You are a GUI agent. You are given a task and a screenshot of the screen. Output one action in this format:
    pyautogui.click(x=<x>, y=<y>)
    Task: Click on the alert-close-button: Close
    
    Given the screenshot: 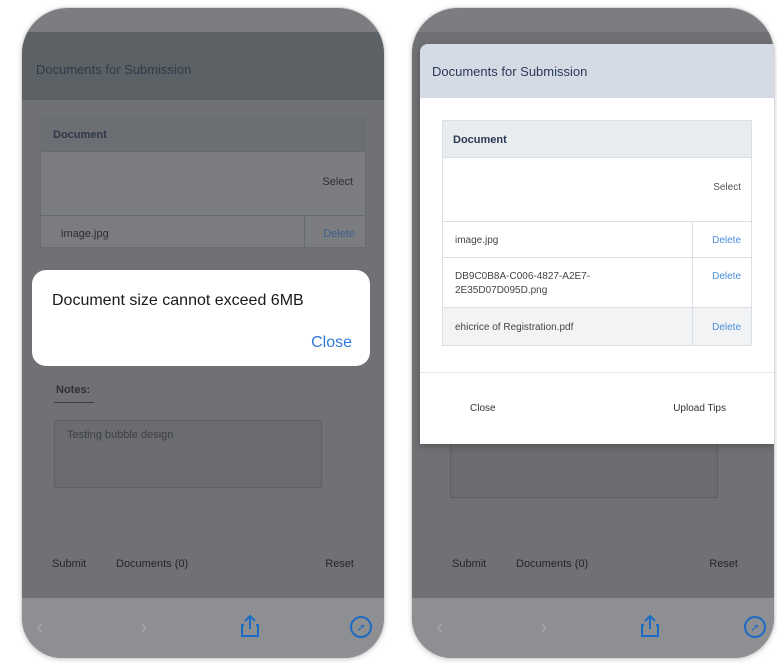 What is the action you would take?
    pyautogui.click(x=331, y=343)
    